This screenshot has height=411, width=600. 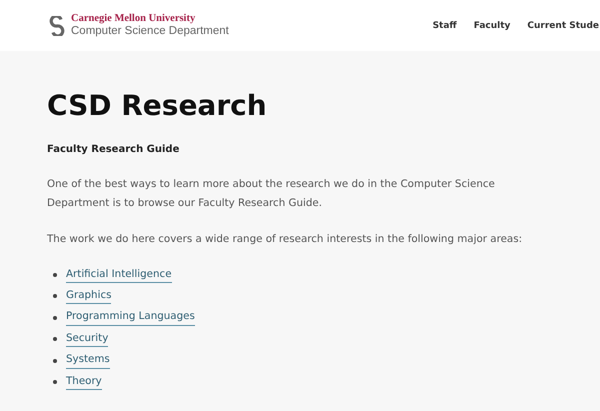 I want to click on page-title: CSD Research, so click(x=157, y=105).